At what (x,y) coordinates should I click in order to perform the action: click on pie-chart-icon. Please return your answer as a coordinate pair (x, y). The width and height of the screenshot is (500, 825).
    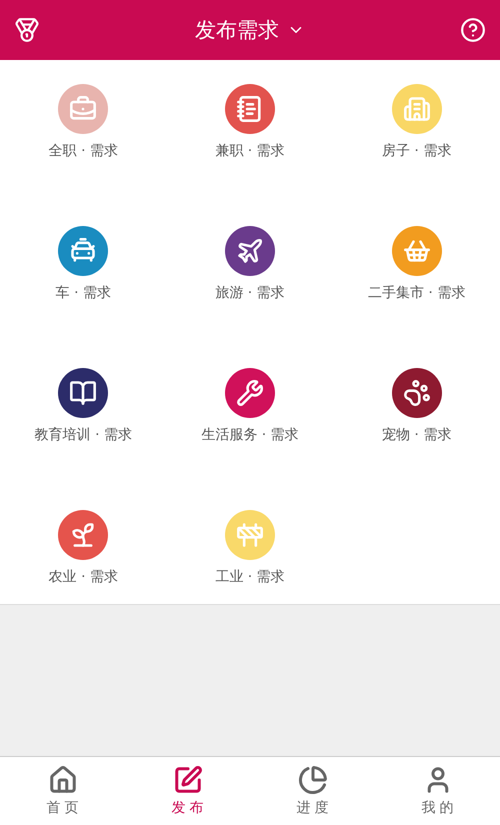
    Looking at the image, I should click on (313, 780).